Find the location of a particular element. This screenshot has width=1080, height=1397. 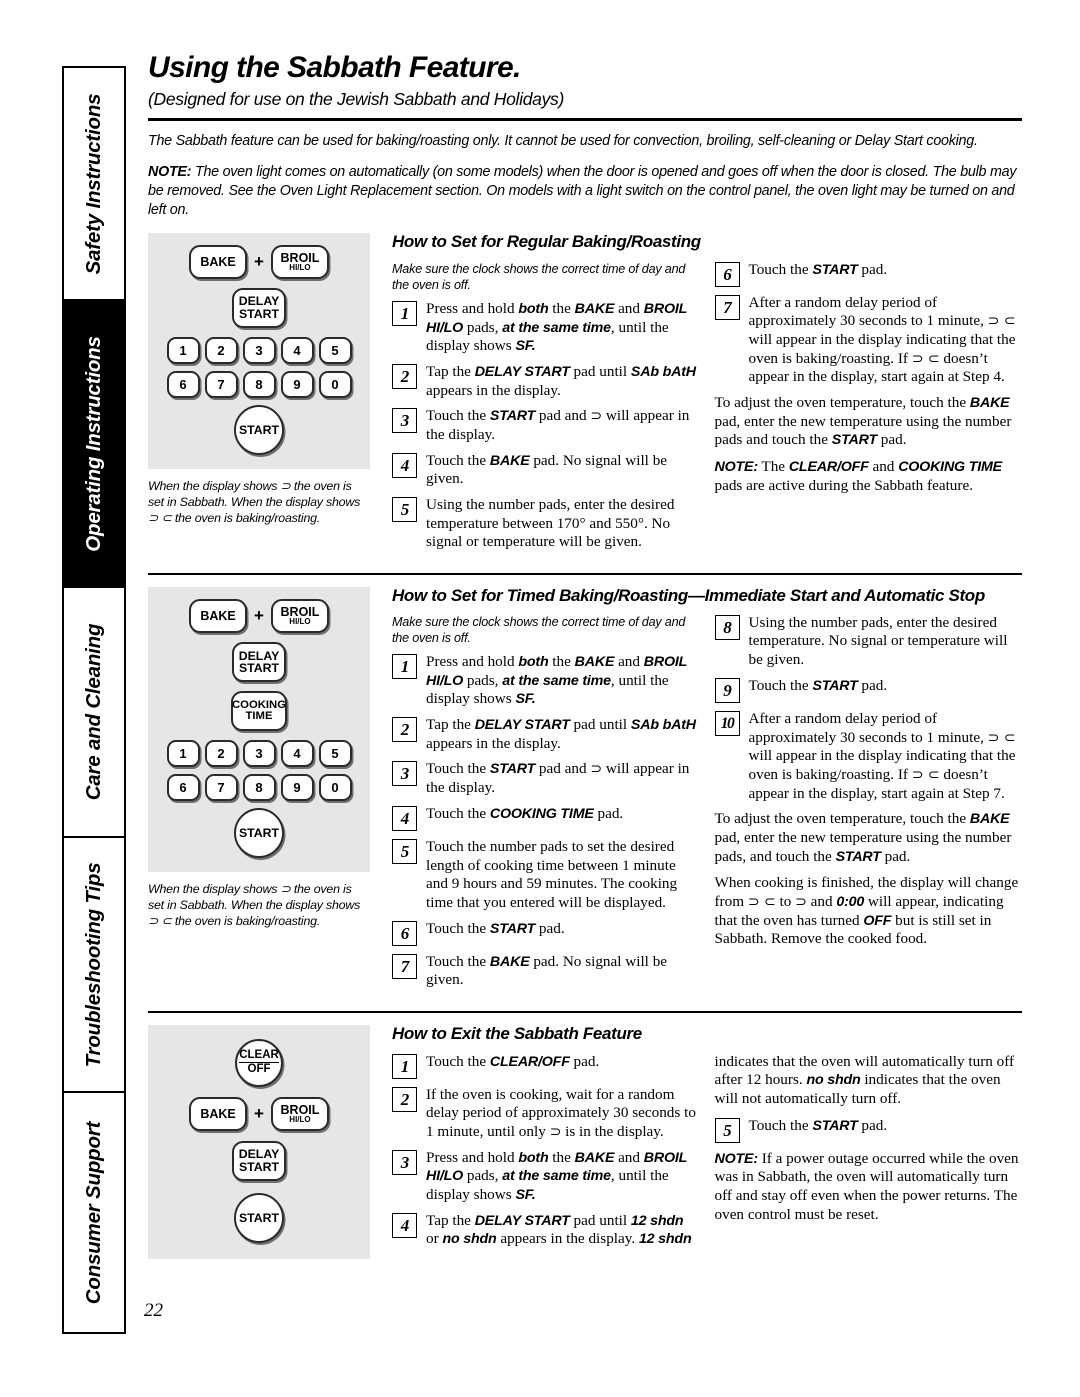

sidebar-tab-care-and-cleaning: Care and Cleaning is located at coordinates (94, 713).